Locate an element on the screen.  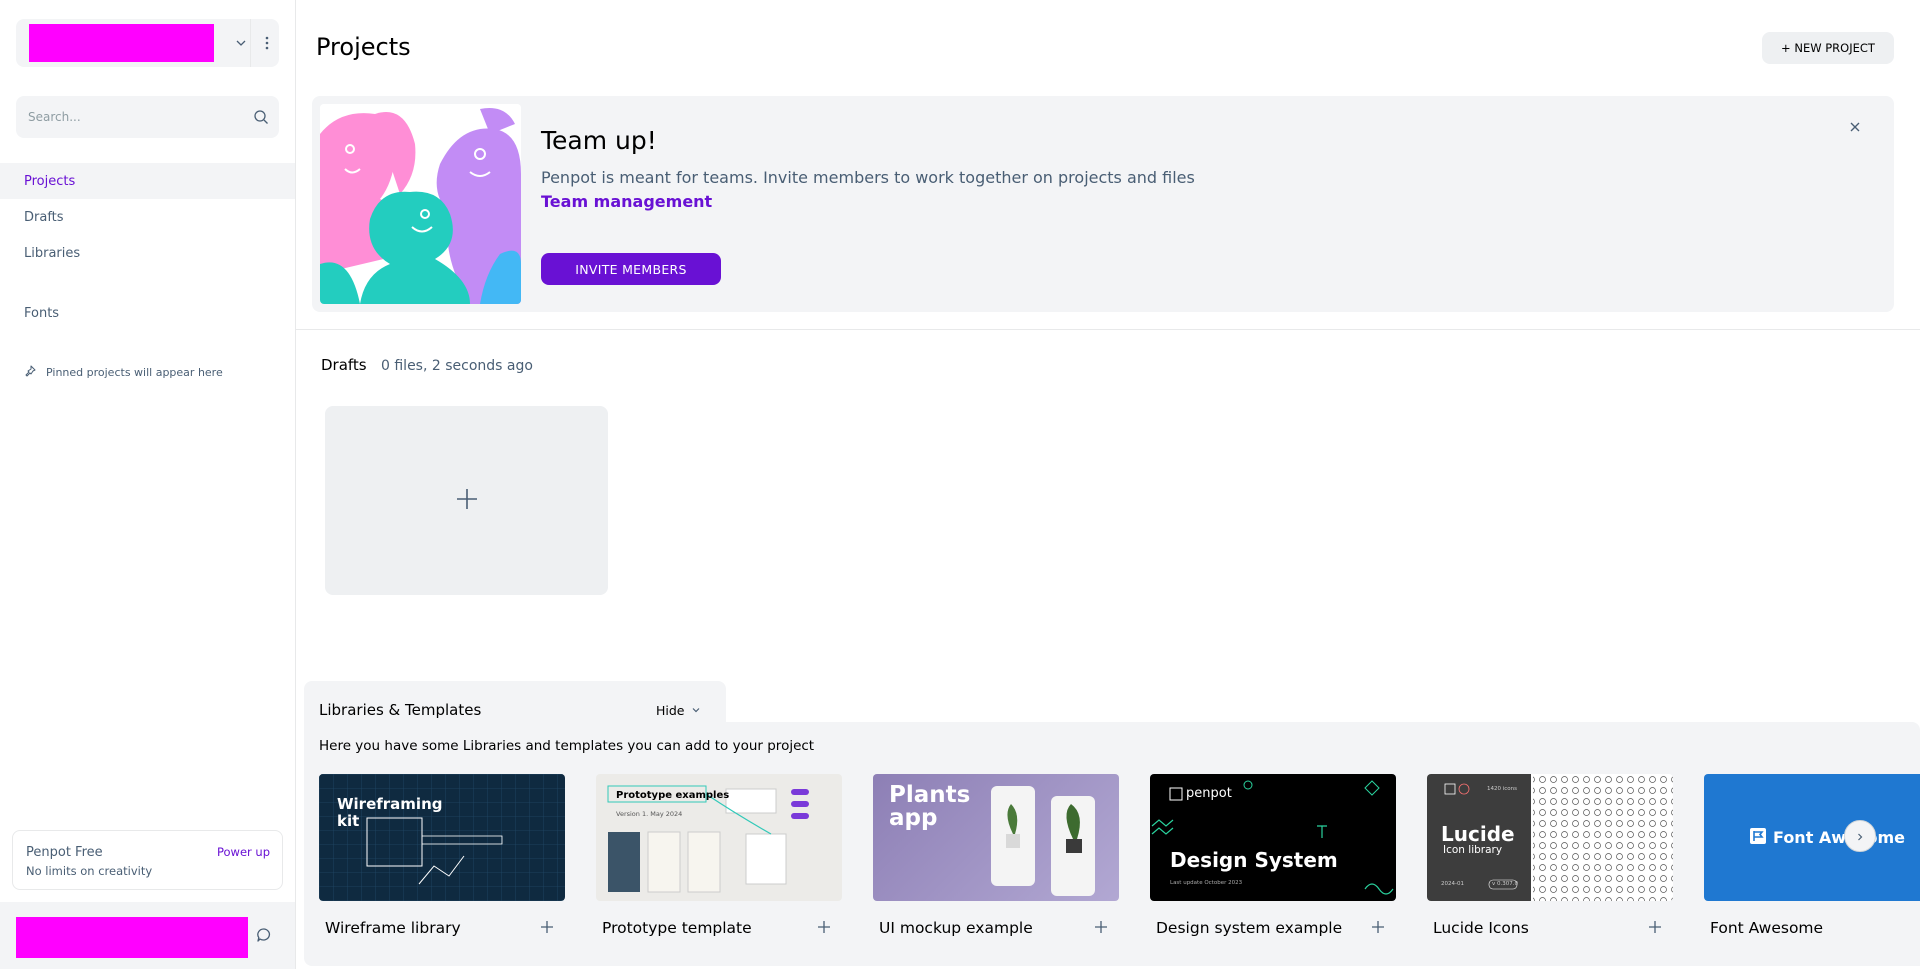
sidebar-item-drafts: Drafts is located at coordinates (147, 217).